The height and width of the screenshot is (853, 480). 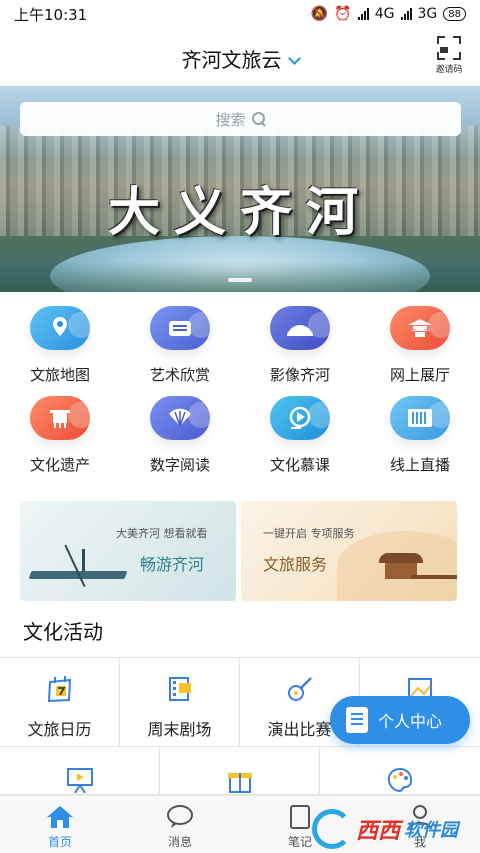 I want to click on battery-icon: 88, so click(x=454, y=14).